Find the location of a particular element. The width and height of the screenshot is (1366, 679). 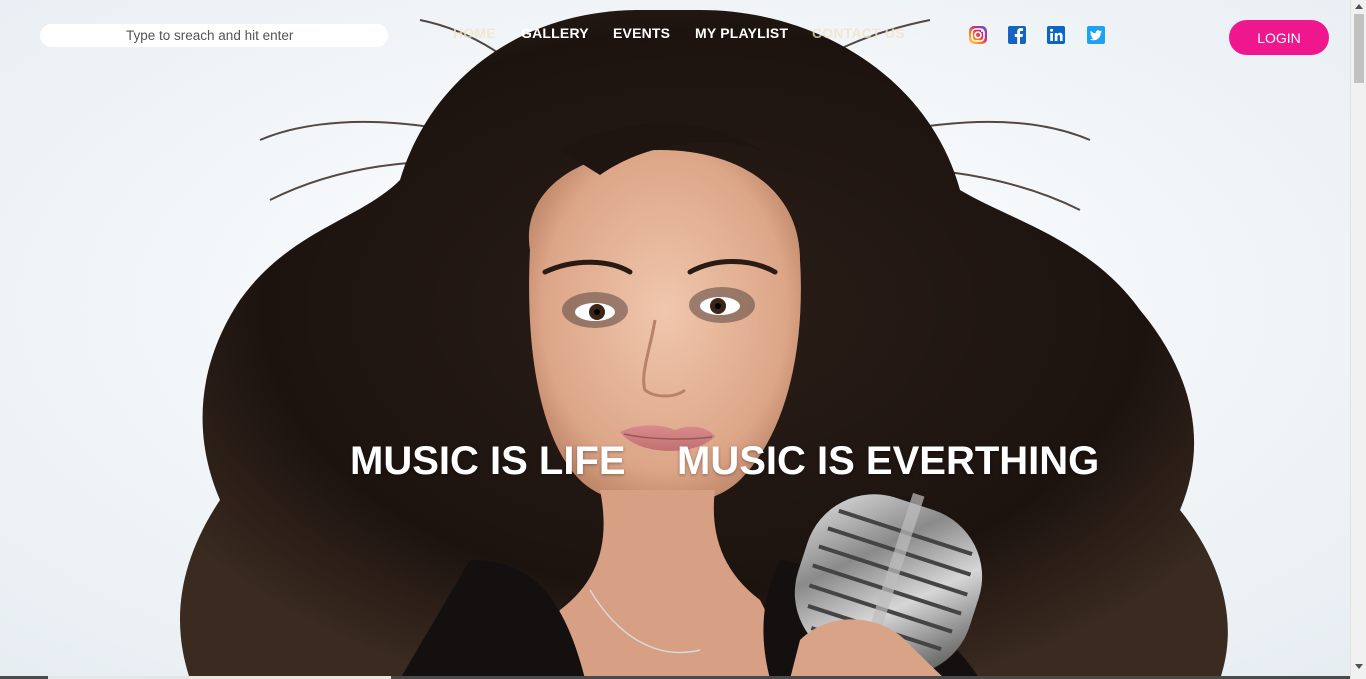

scrollbar-thumb is located at coordinates (1359, 48).